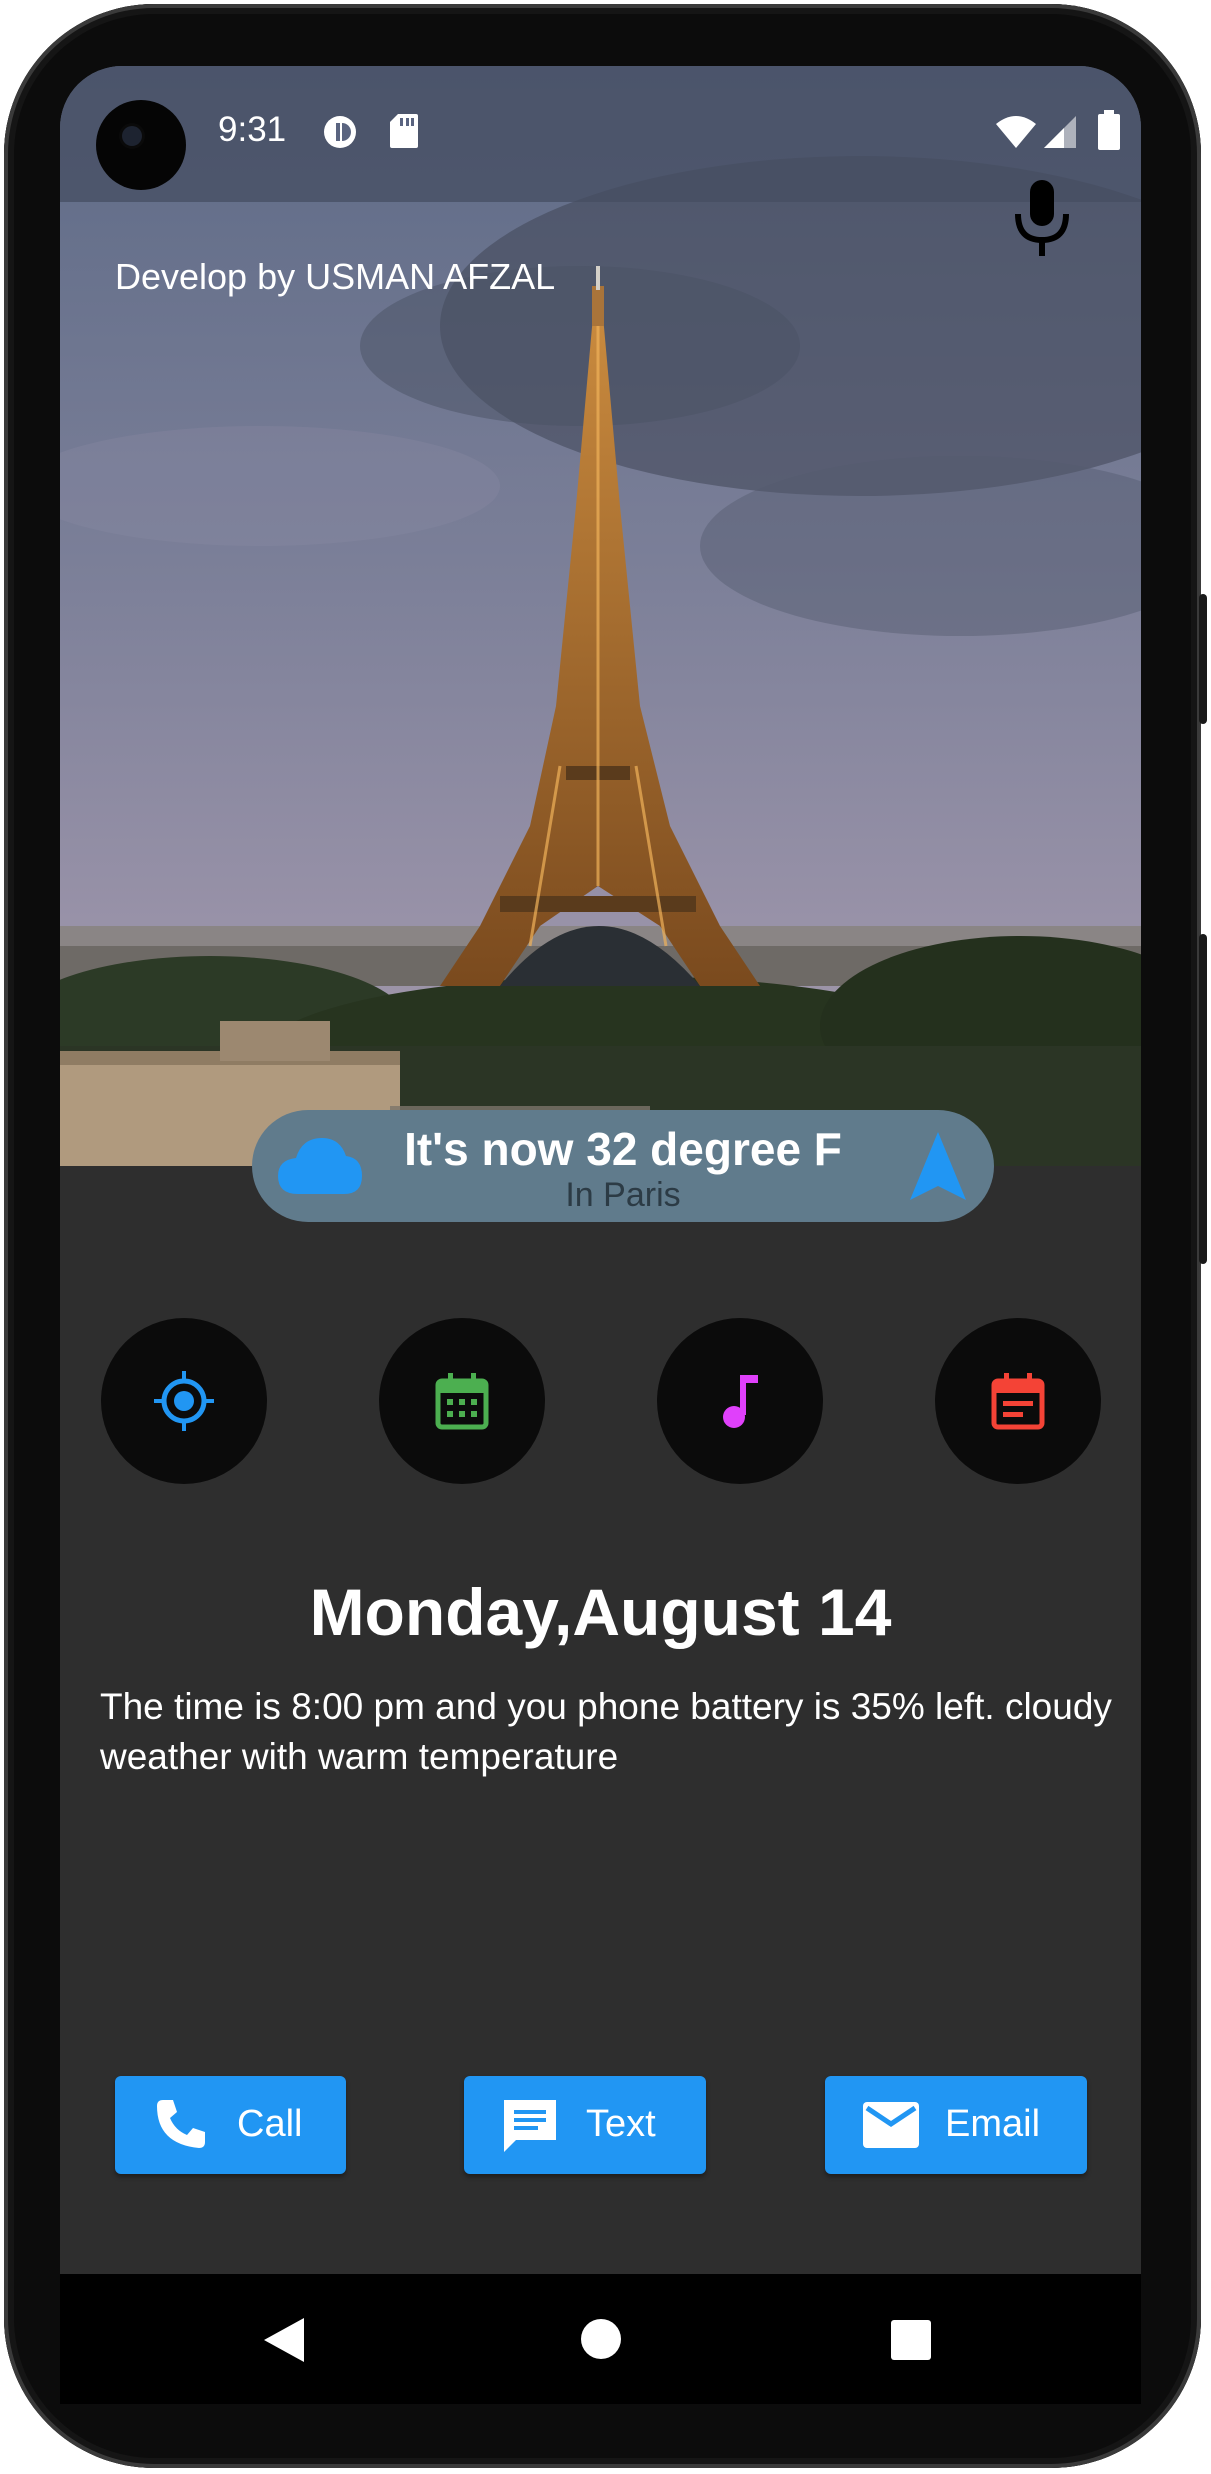 The width and height of the screenshot is (1211, 2474). I want to click on music-note-icon, so click(740, 1401).